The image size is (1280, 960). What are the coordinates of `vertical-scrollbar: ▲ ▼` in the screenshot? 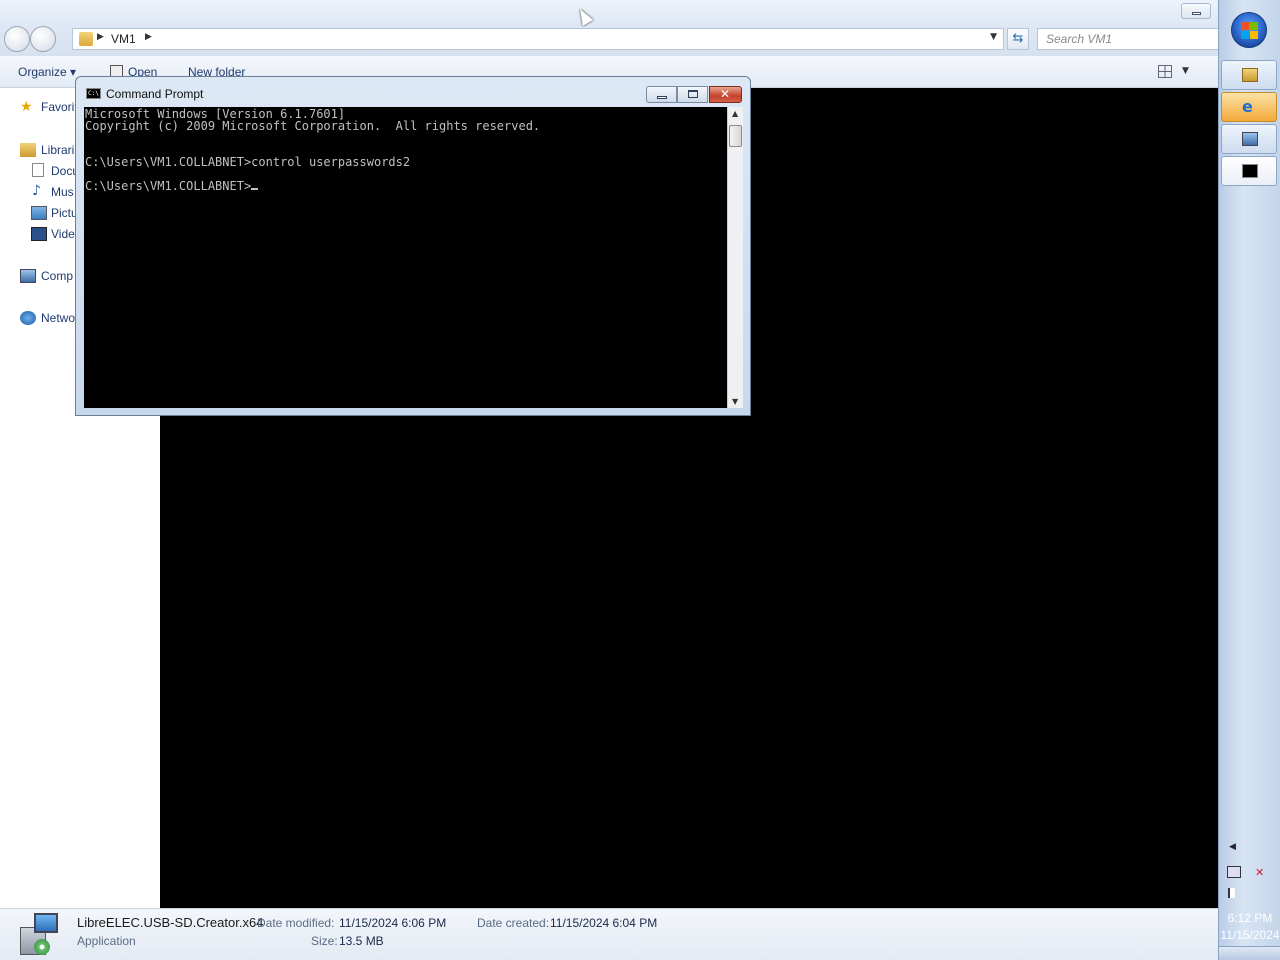 It's located at (735, 257).